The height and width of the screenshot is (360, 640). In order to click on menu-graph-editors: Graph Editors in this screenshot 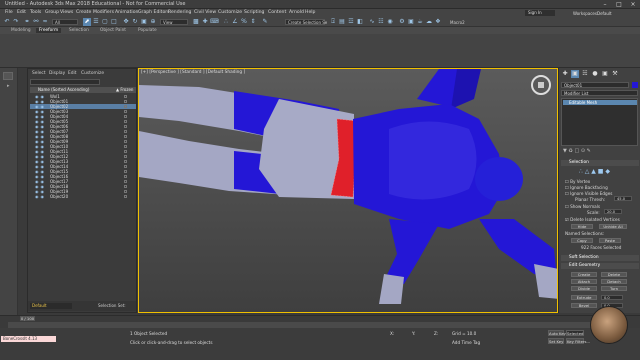, I will do `click(154, 12)`.